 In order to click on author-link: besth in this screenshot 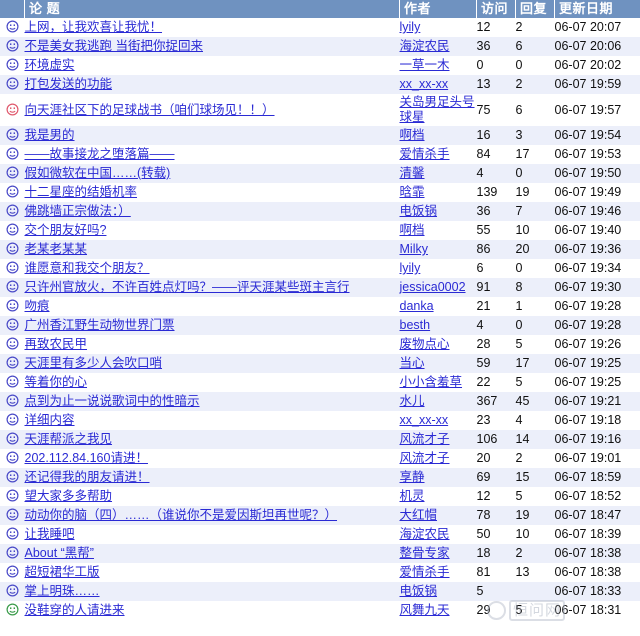, I will do `click(415, 325)`.